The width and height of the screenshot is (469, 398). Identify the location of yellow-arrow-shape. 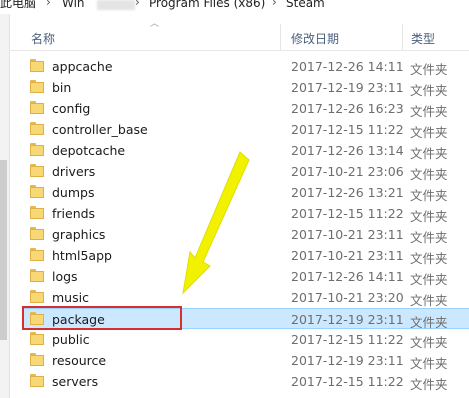
(216, 223).